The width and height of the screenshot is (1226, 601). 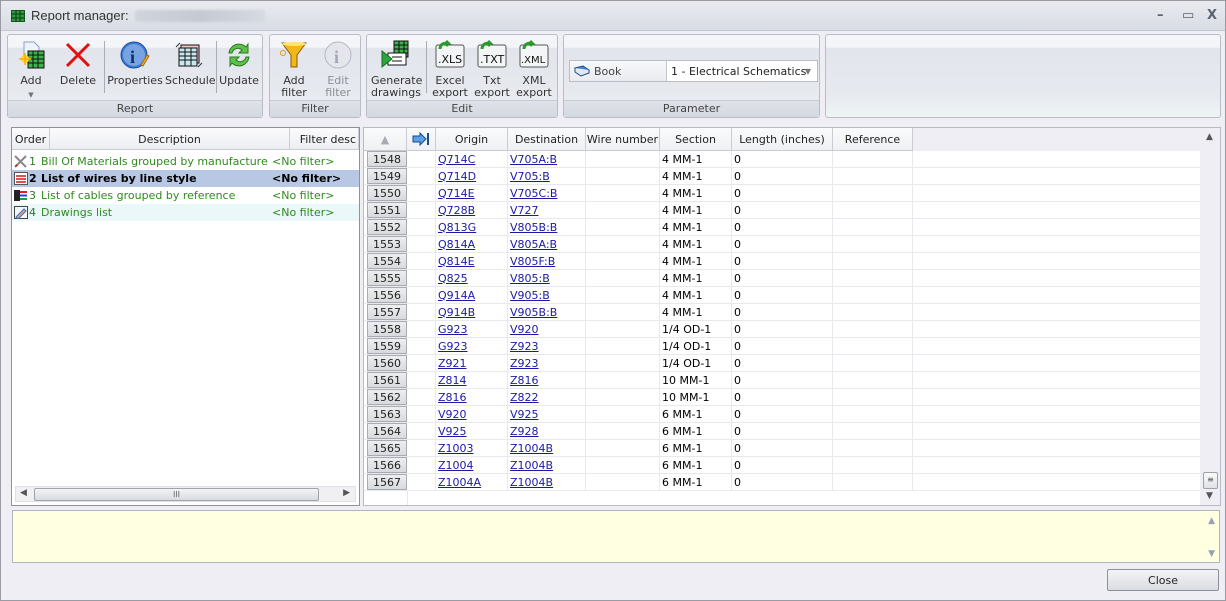 I want to click on sort-up-icon: ▲, so click(x=385, y=139).